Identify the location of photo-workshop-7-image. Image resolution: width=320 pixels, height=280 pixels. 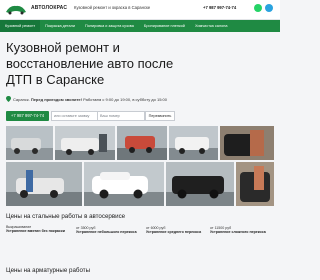
(124, 184).